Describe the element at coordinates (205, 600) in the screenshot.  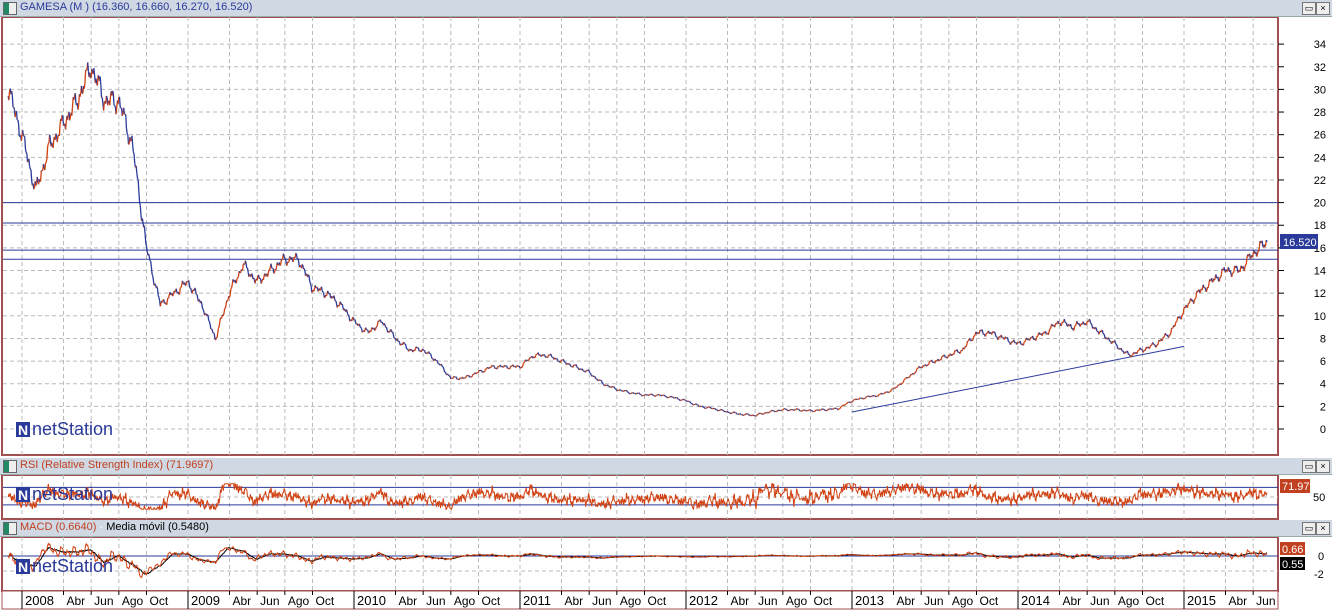
I see `x-tick-label: 2009` at that location.